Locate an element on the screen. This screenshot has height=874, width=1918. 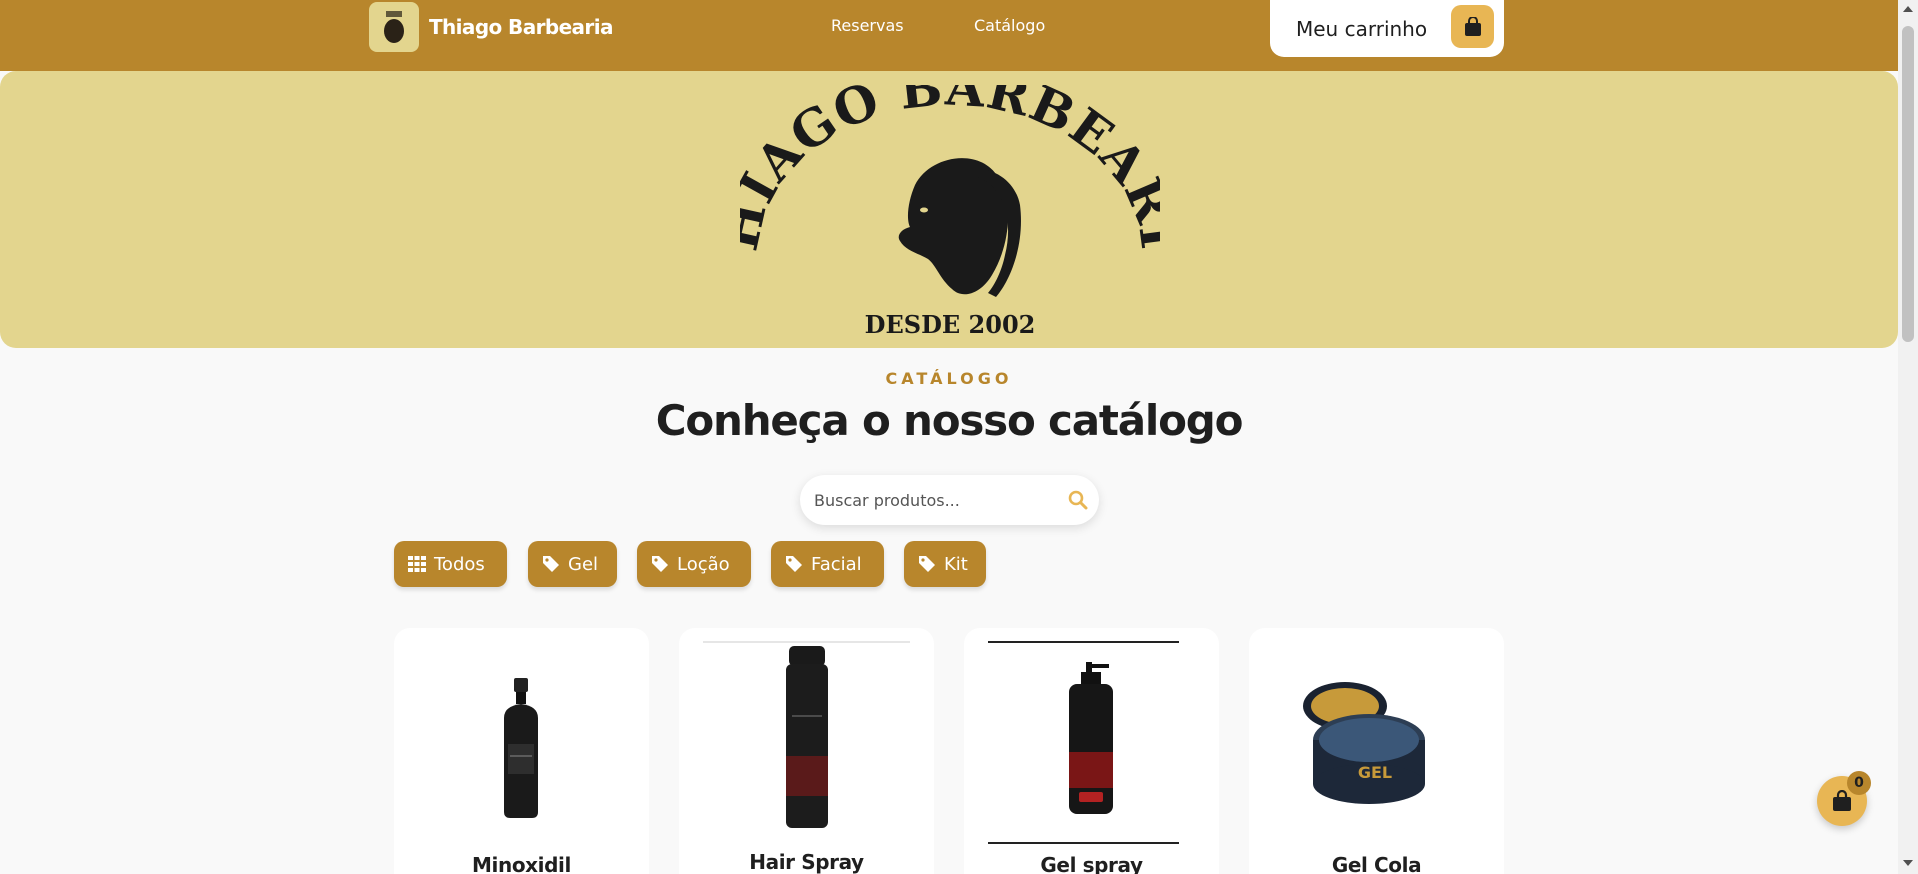
filter-locao: Loção is located at coordinates (694, 564).